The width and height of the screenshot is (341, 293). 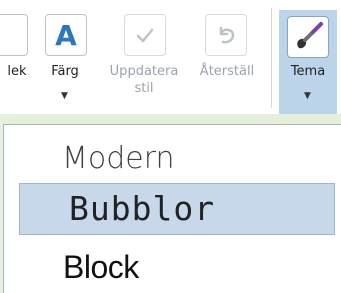 I want to click on color-button-label: Färg, so click(x=65, y=71).